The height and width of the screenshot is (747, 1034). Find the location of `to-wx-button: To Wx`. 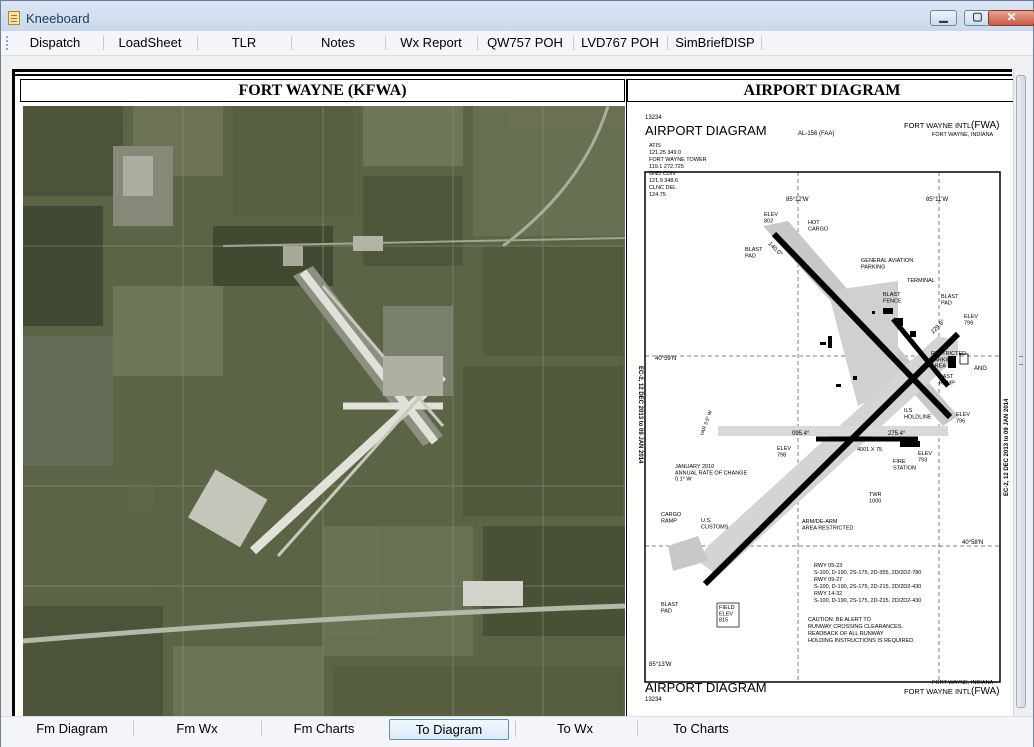

to-wx-button: To Wx is located at coordinates (575, 729).